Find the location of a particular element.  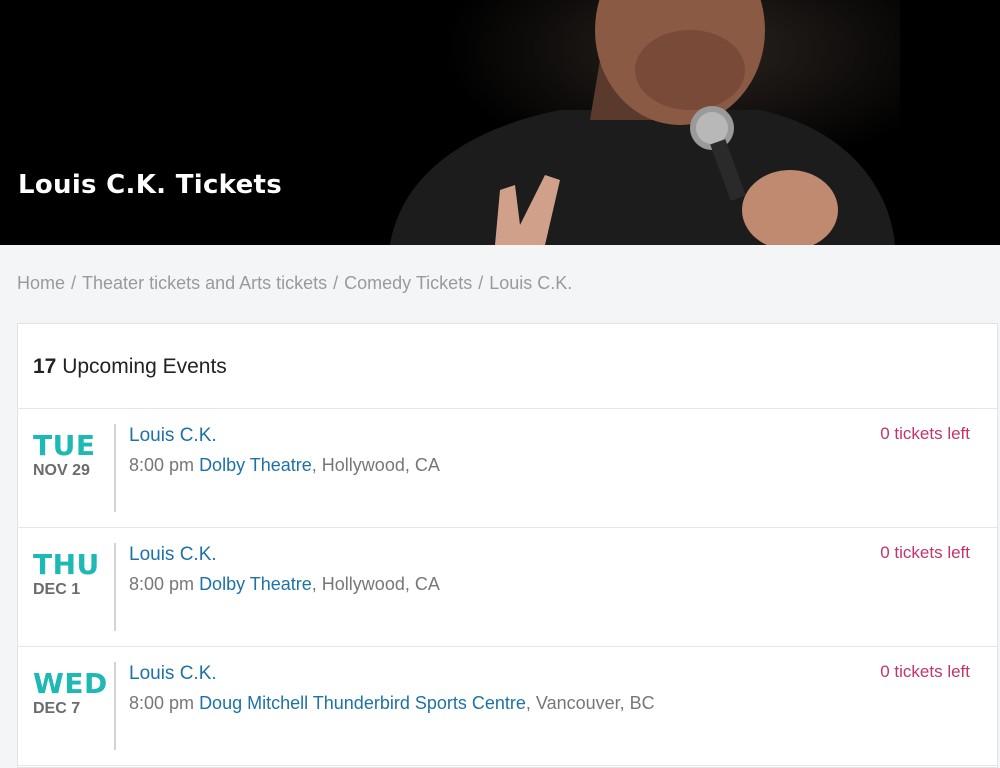

event-date: DEC 1 is located at coordinates (57, 589).